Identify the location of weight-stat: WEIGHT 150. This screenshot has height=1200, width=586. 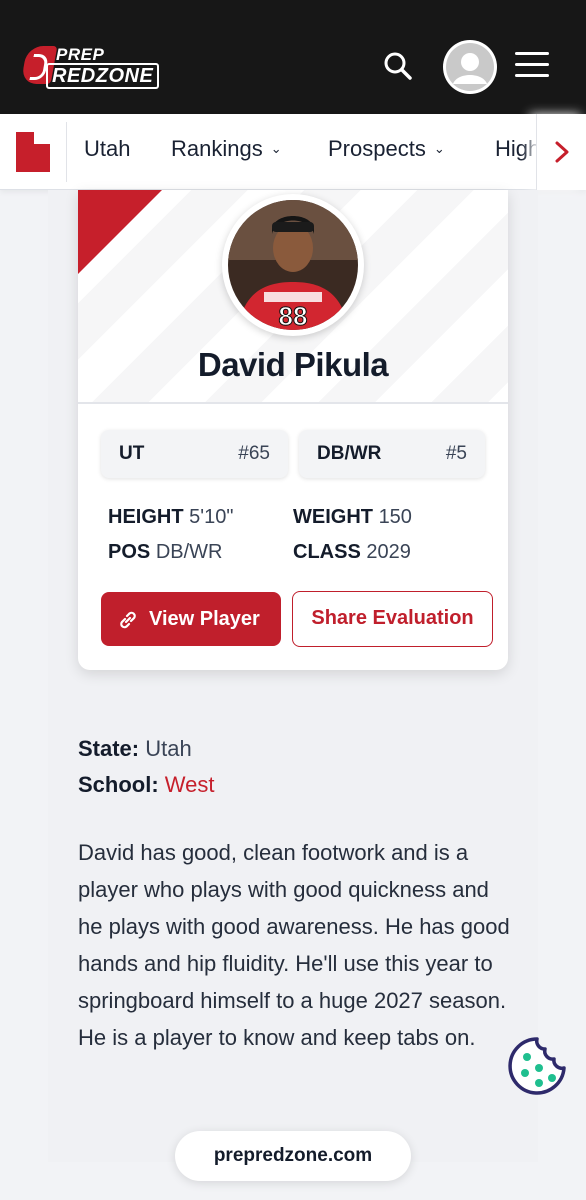
(352, 517).